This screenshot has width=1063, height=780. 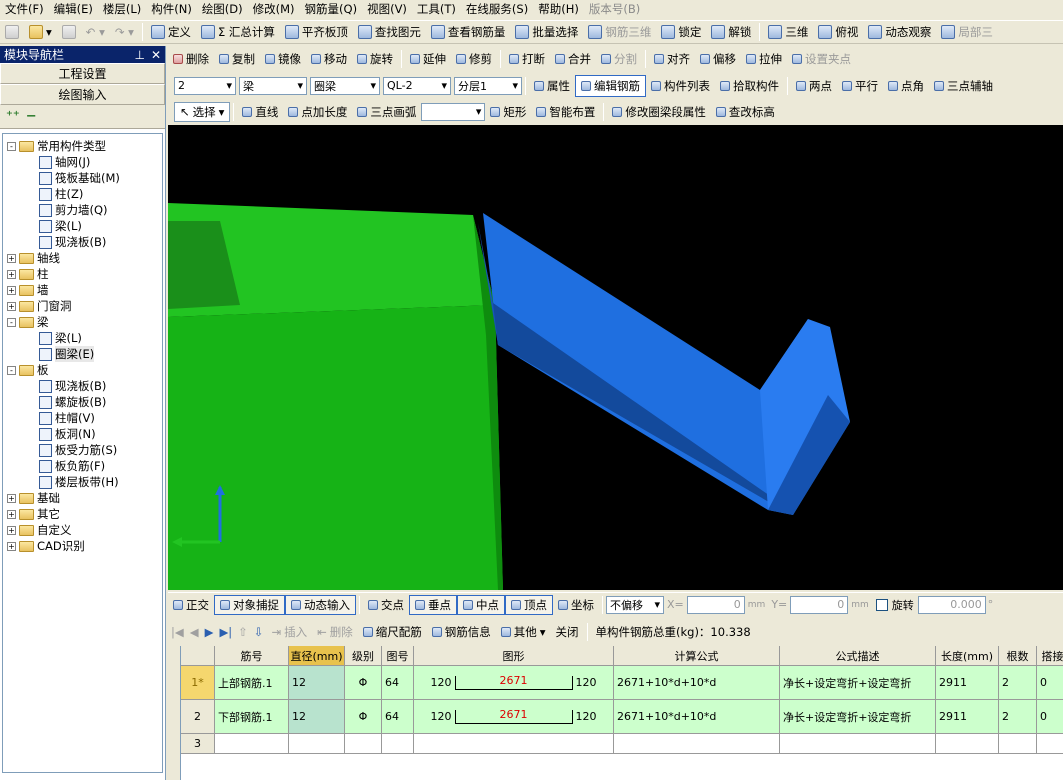 What do you see at coordinates (552, 86) in the screenshot?
I see `component-button: 属性` at bounding box center [552, 86].